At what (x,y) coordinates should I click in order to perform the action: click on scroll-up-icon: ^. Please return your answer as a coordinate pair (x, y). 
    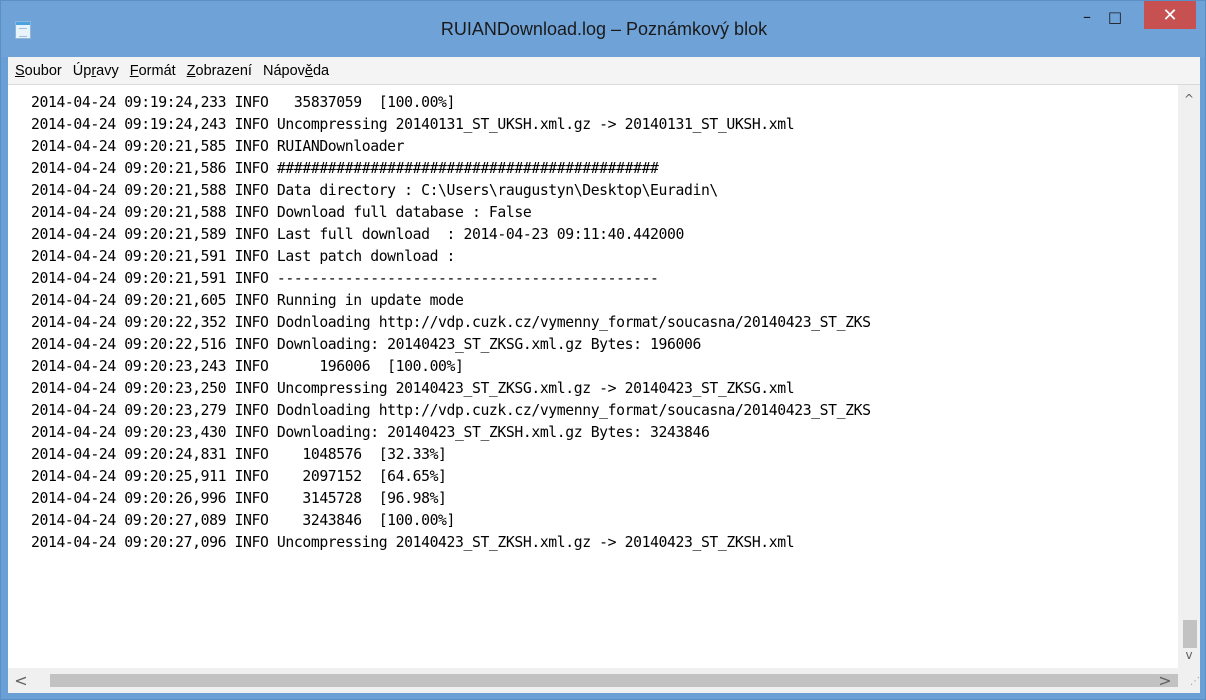
    Looking at the image, I should click on (1189, 99).